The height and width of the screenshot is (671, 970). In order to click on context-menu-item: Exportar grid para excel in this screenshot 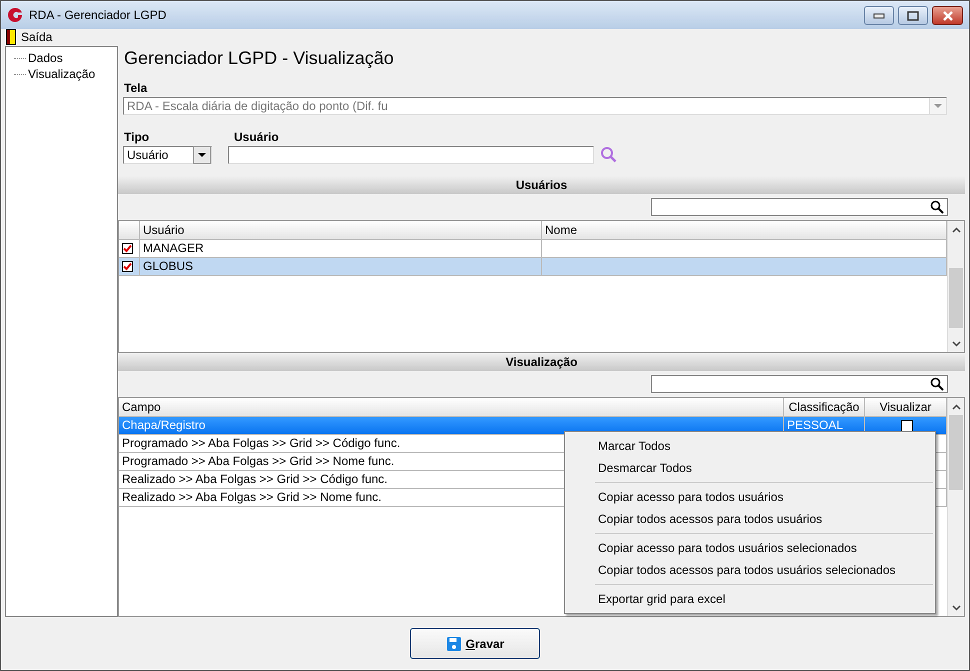, I will do `click(750, 599)`.